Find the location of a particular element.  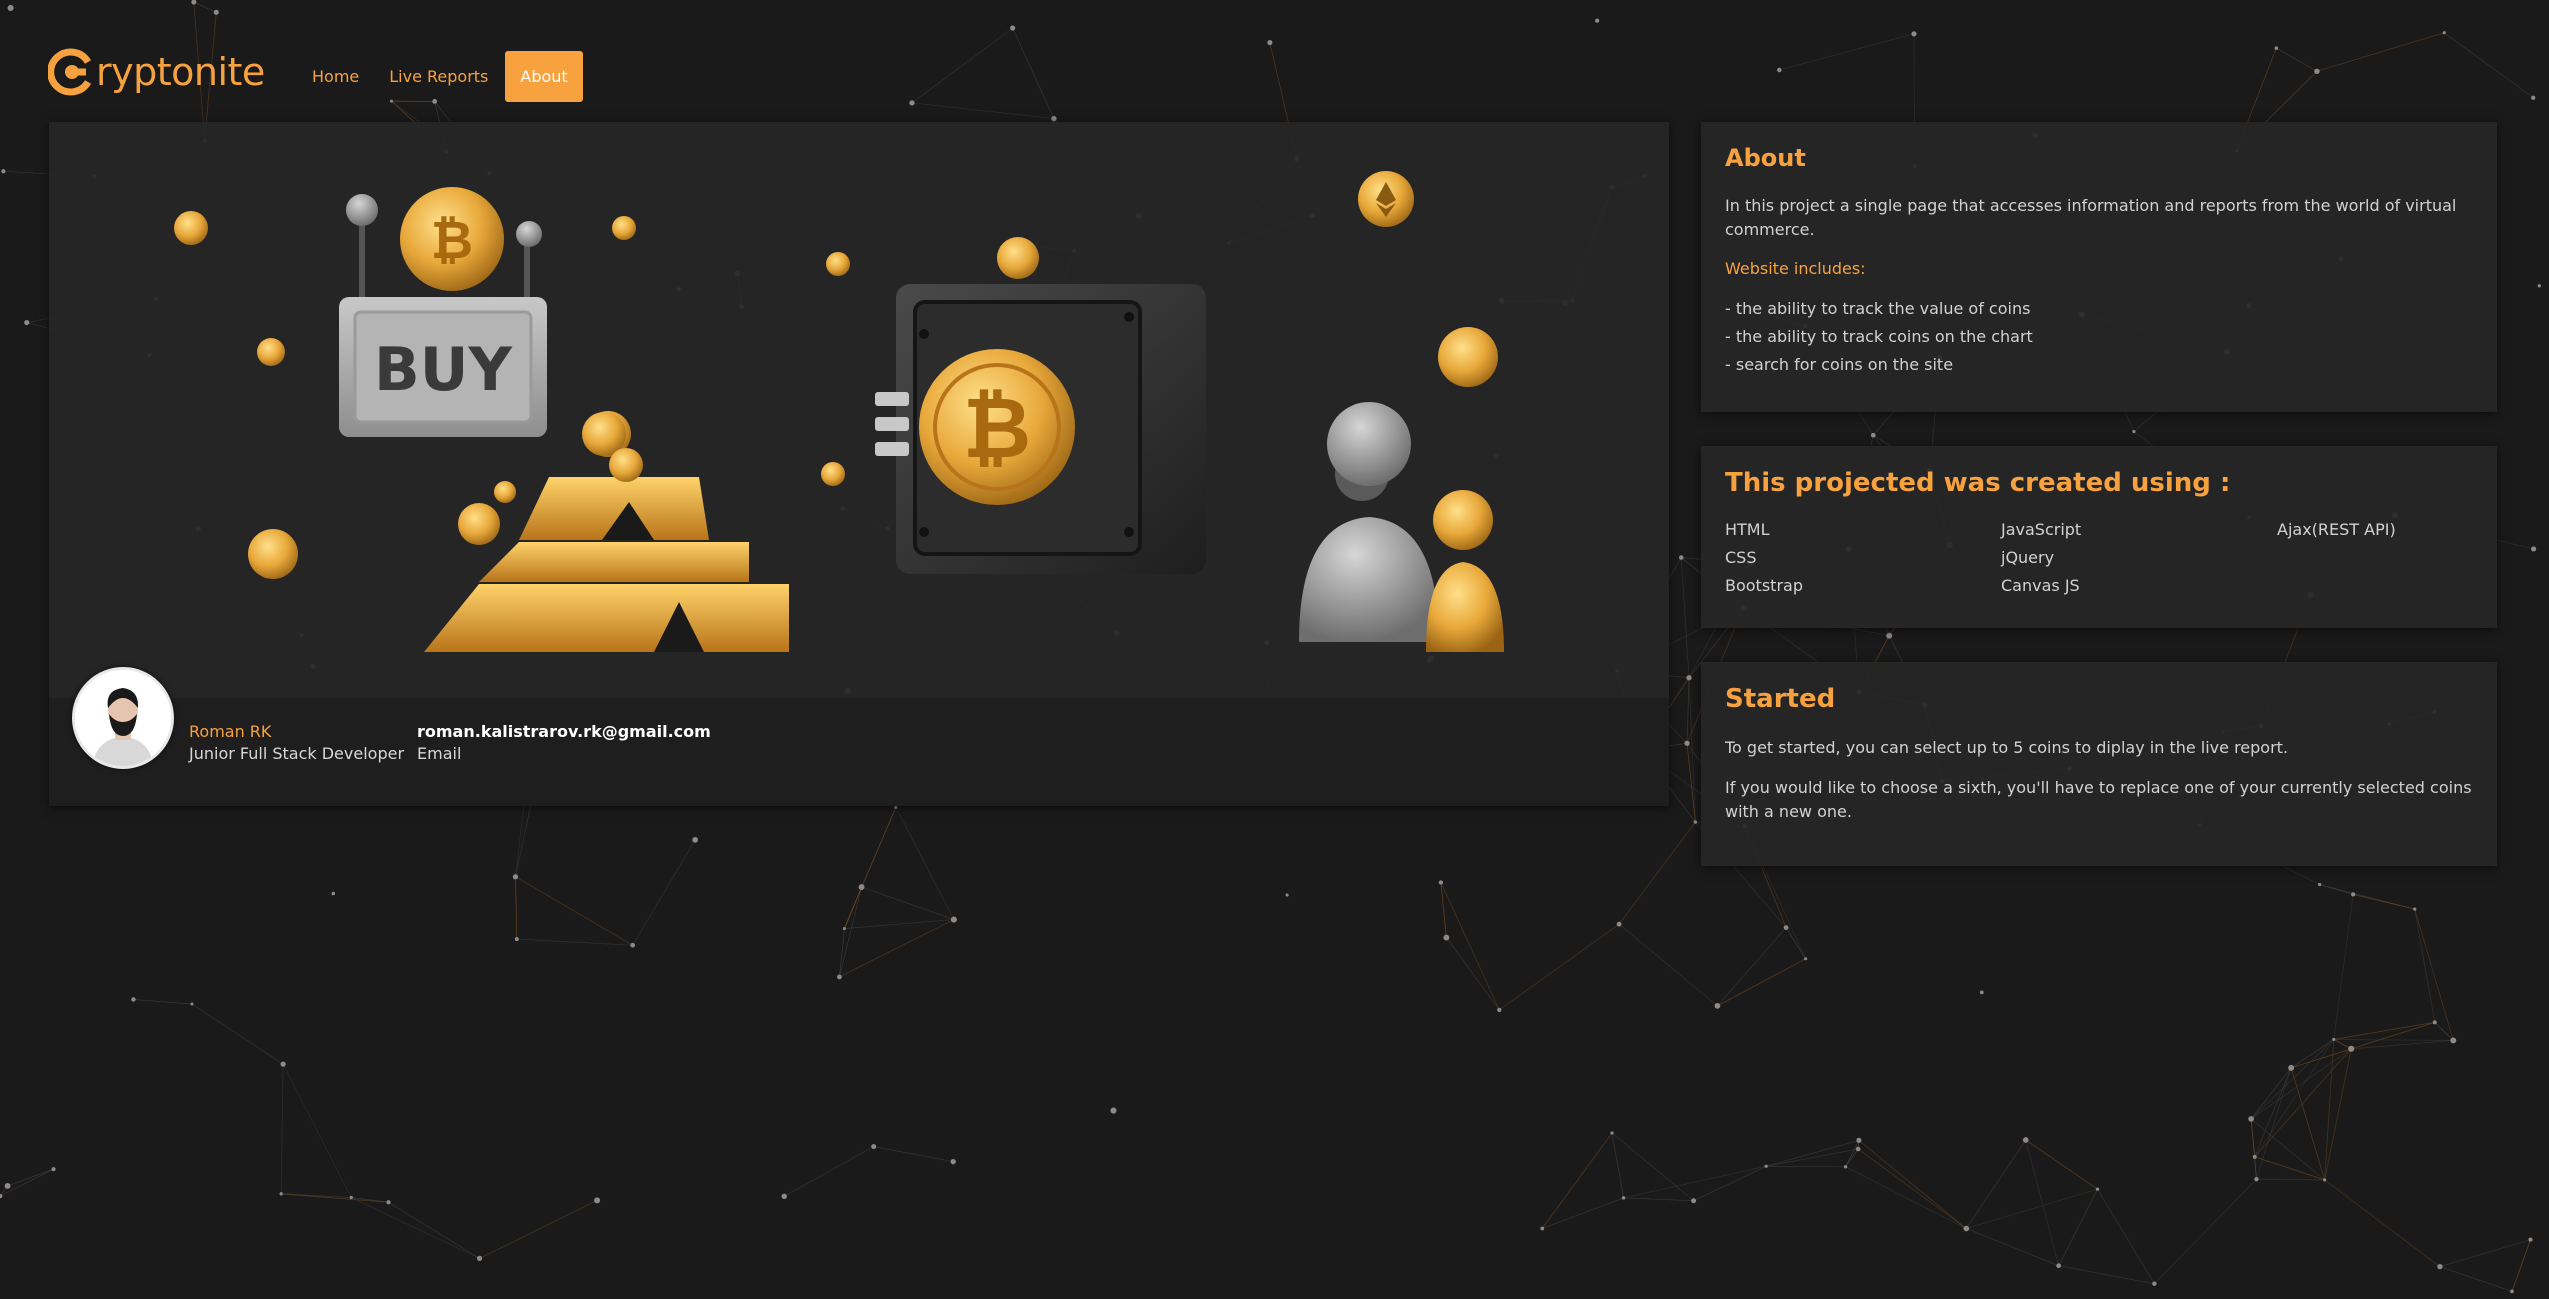

profile-role: Junior Full Stack Developer is located at coordinates (297, 753).